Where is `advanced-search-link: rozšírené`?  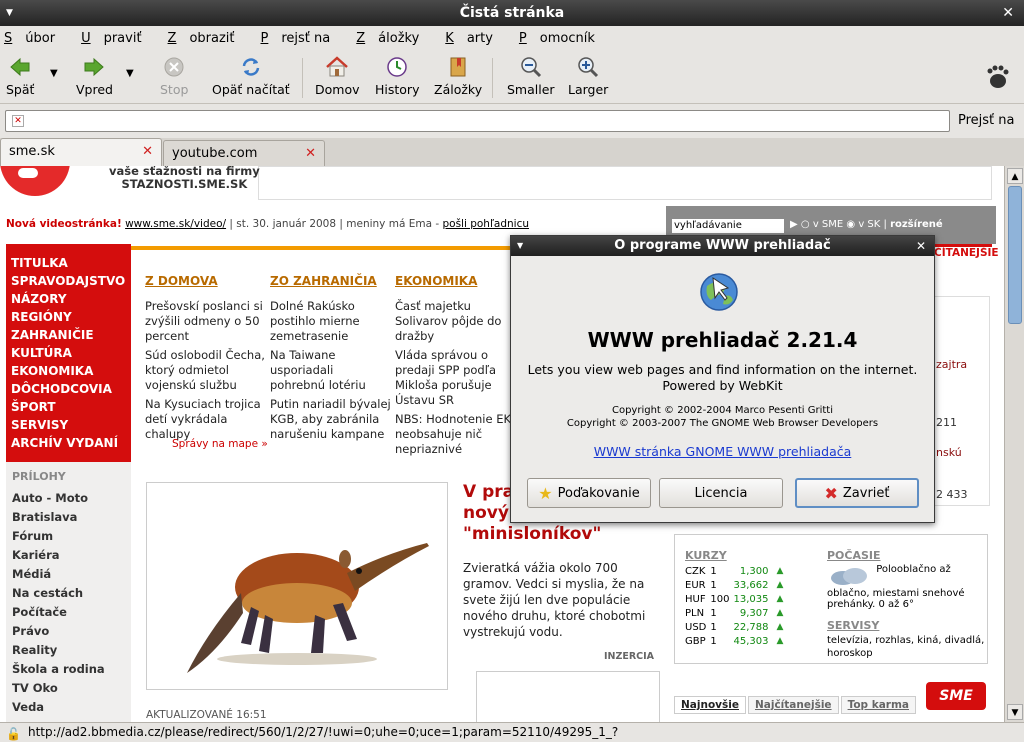 advanced-search-link: rozšírené is located at coordinates (916, 224).